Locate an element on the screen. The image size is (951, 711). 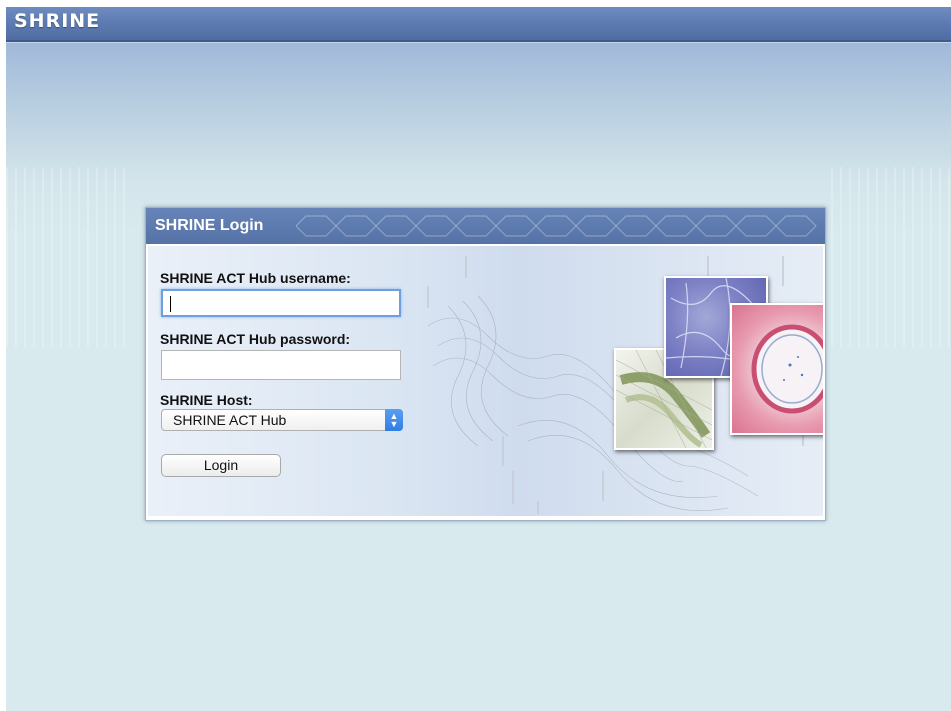
login-panel-title: SHRINE Login is located at coordinates (209, 225).